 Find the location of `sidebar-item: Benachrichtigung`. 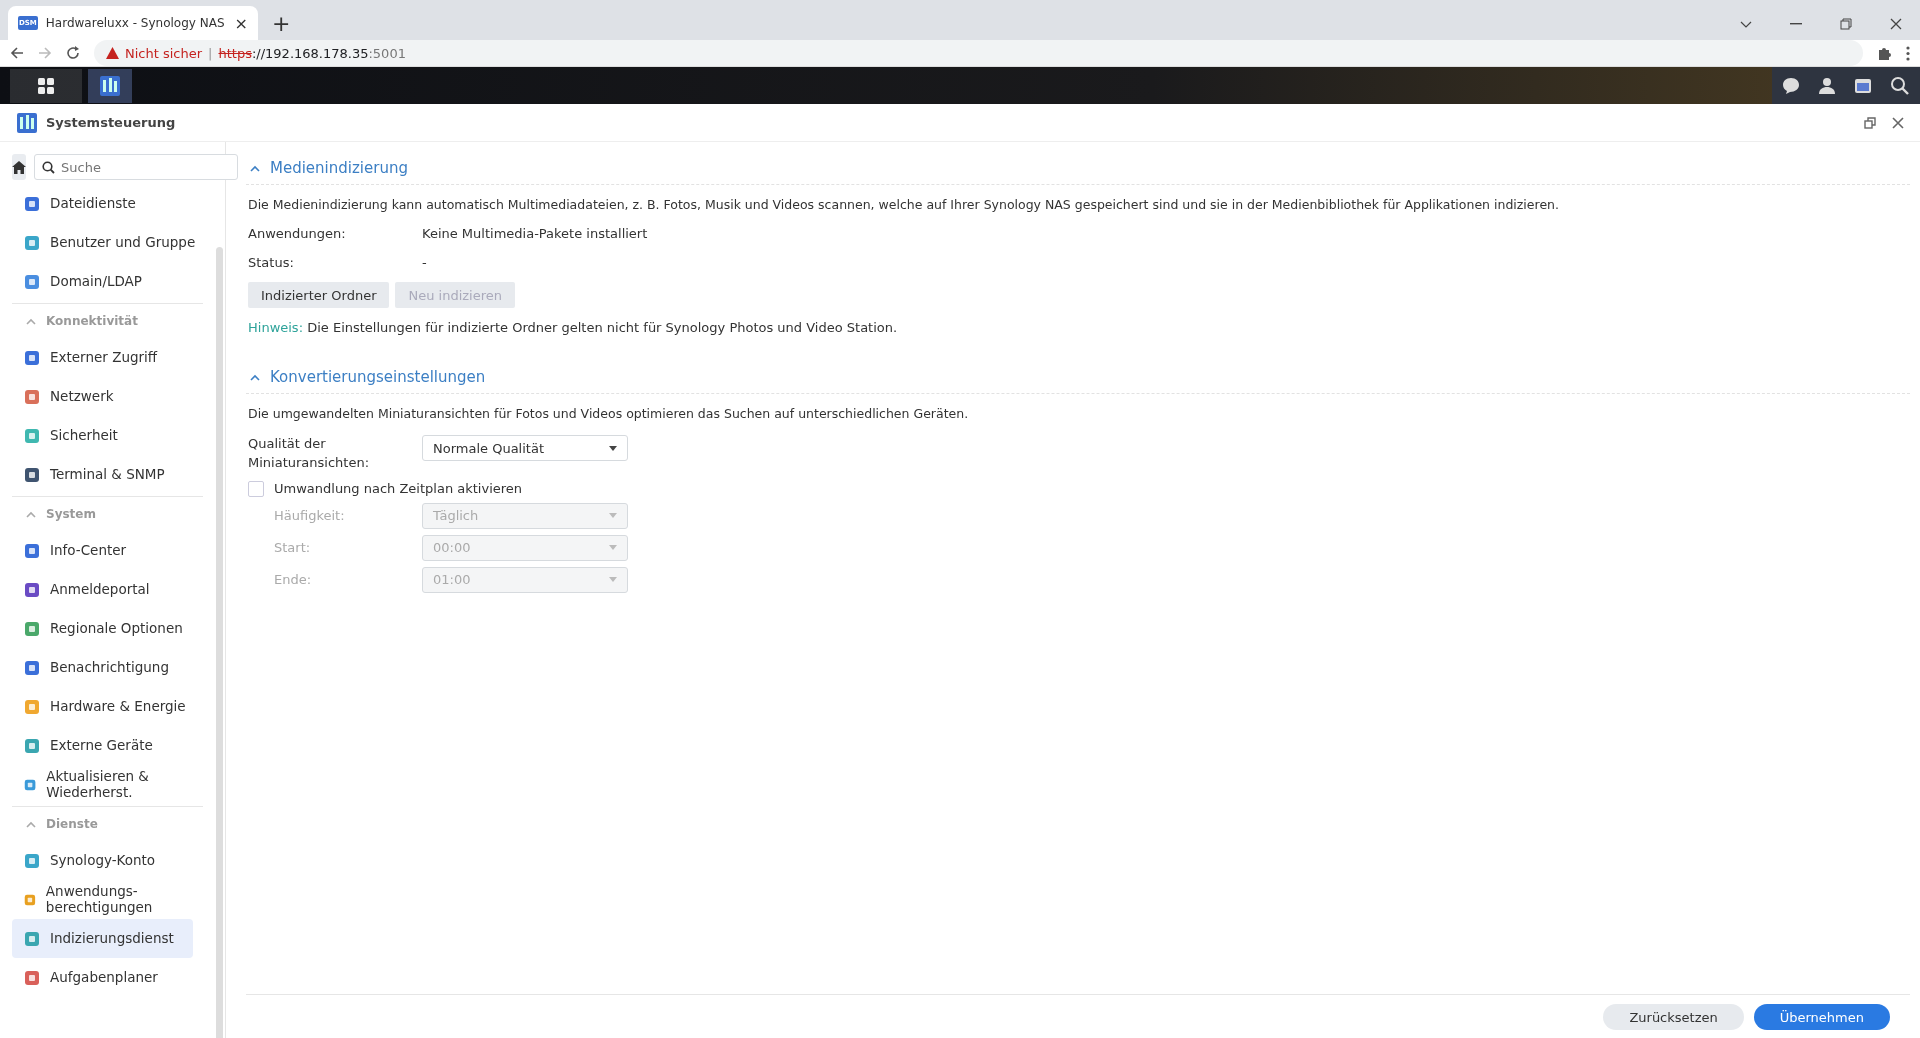

sidebar-item: Benachrichtigung is located at coordinates (102, 667).